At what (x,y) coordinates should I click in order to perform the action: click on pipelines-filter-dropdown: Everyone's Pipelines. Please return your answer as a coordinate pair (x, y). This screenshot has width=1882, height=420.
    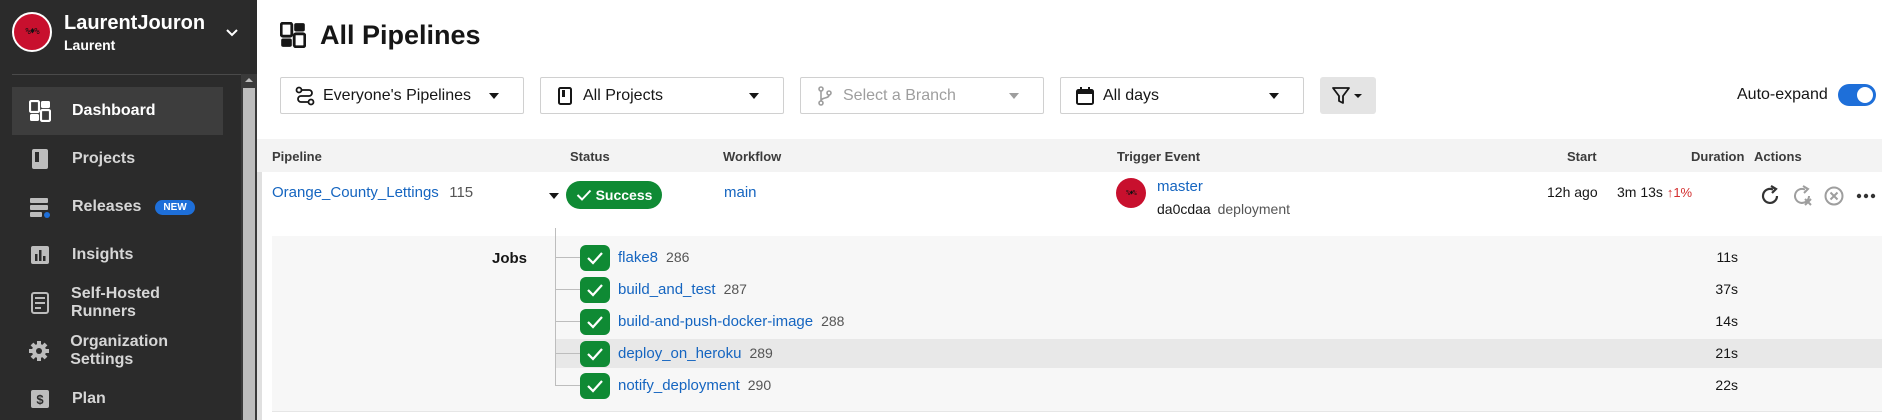
    Looking at the image, I should click on (402, 95).